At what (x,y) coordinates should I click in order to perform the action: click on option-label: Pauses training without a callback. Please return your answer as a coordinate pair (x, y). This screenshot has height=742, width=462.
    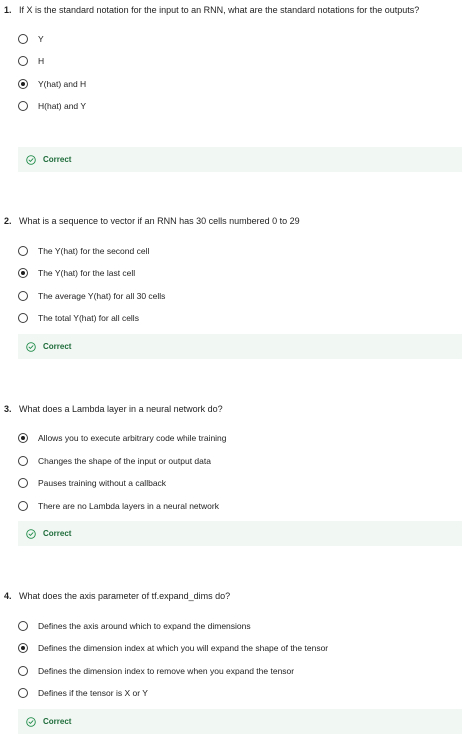
    Looking at the image, I should click on (102, 483).